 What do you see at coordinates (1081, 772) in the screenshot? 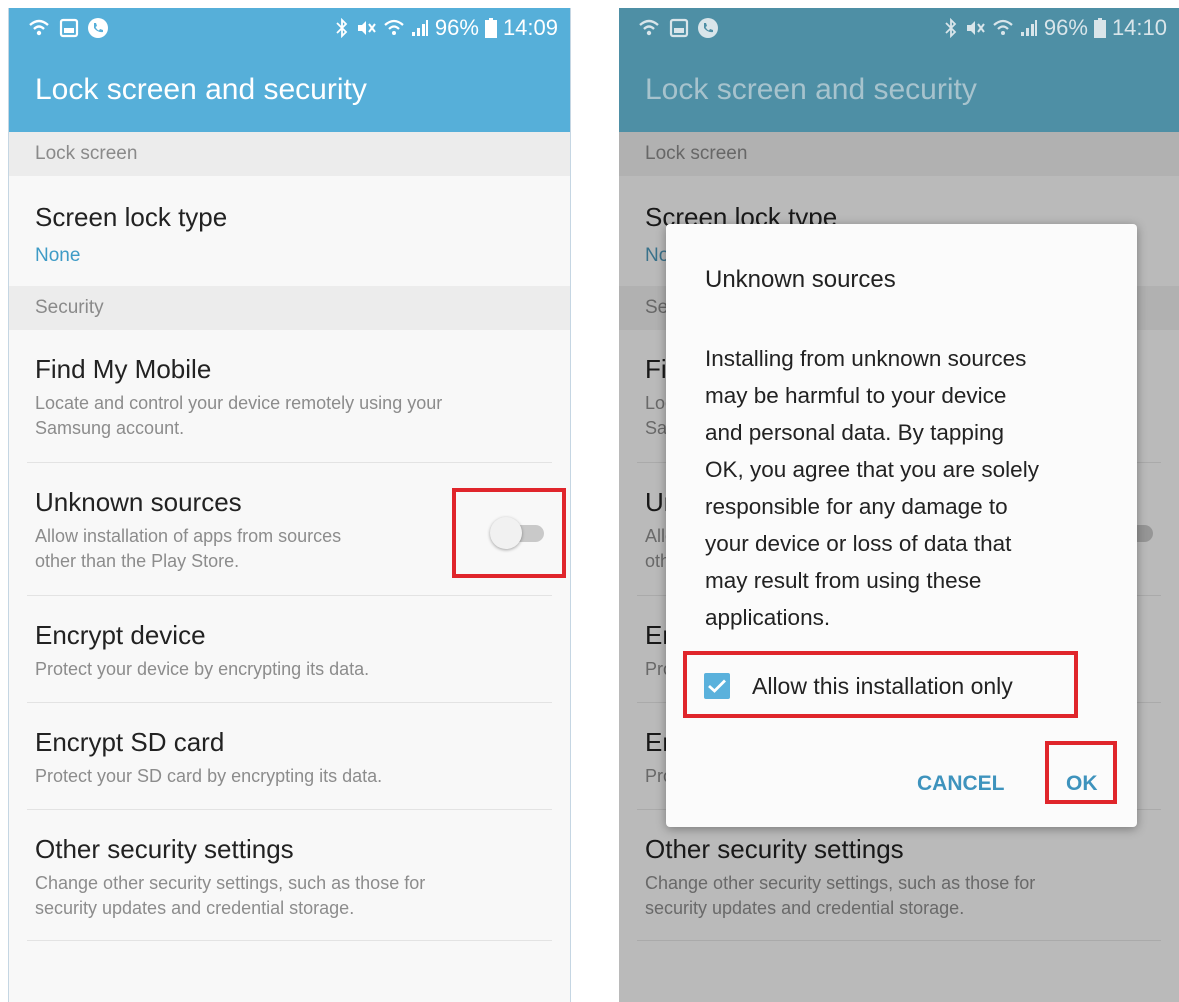
I see `ok-highlight-box` at bounding box center [1081, 772].